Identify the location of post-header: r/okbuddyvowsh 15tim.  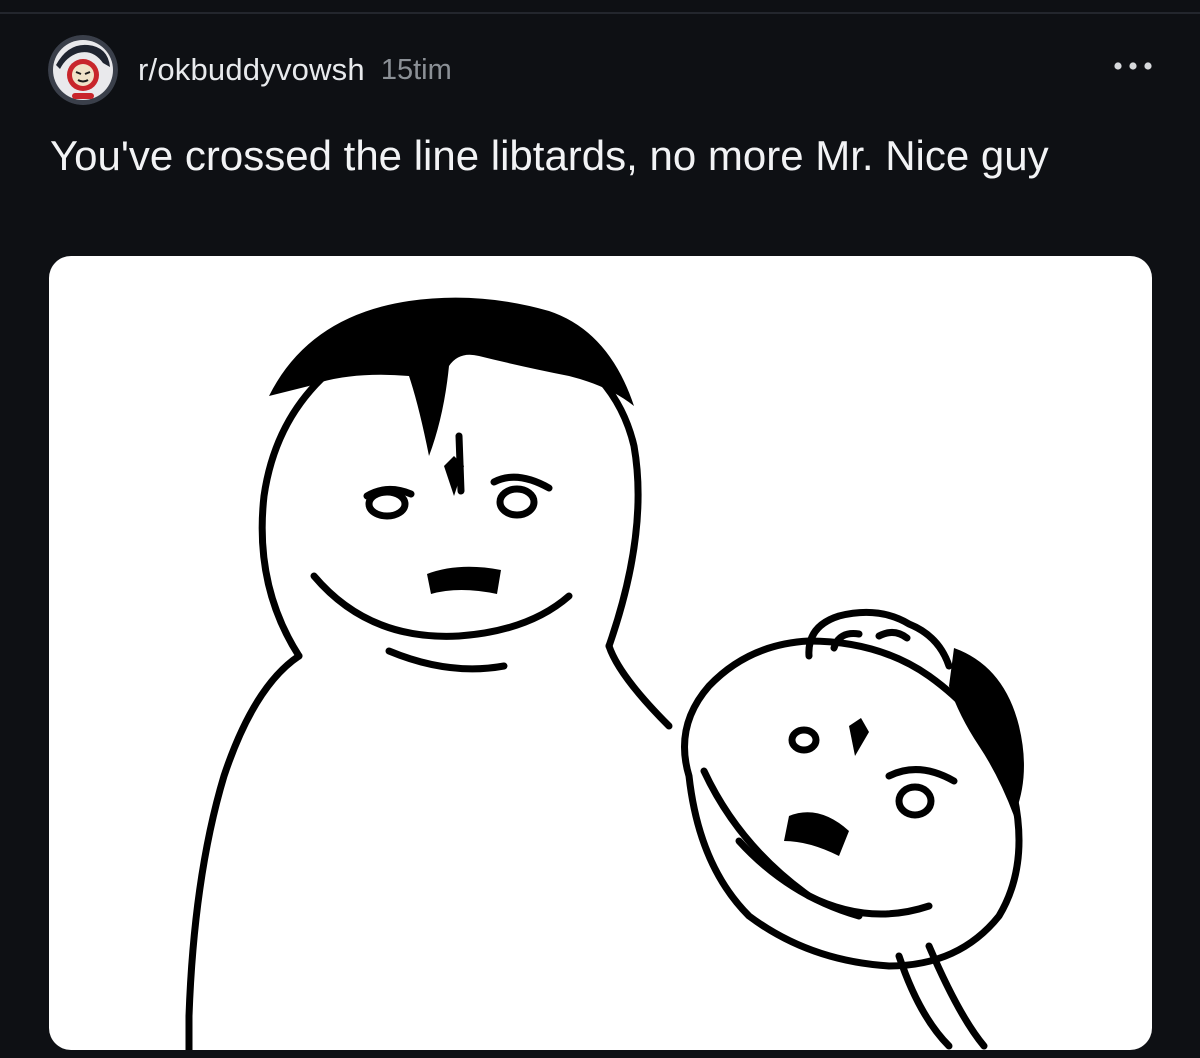
(603, 70).